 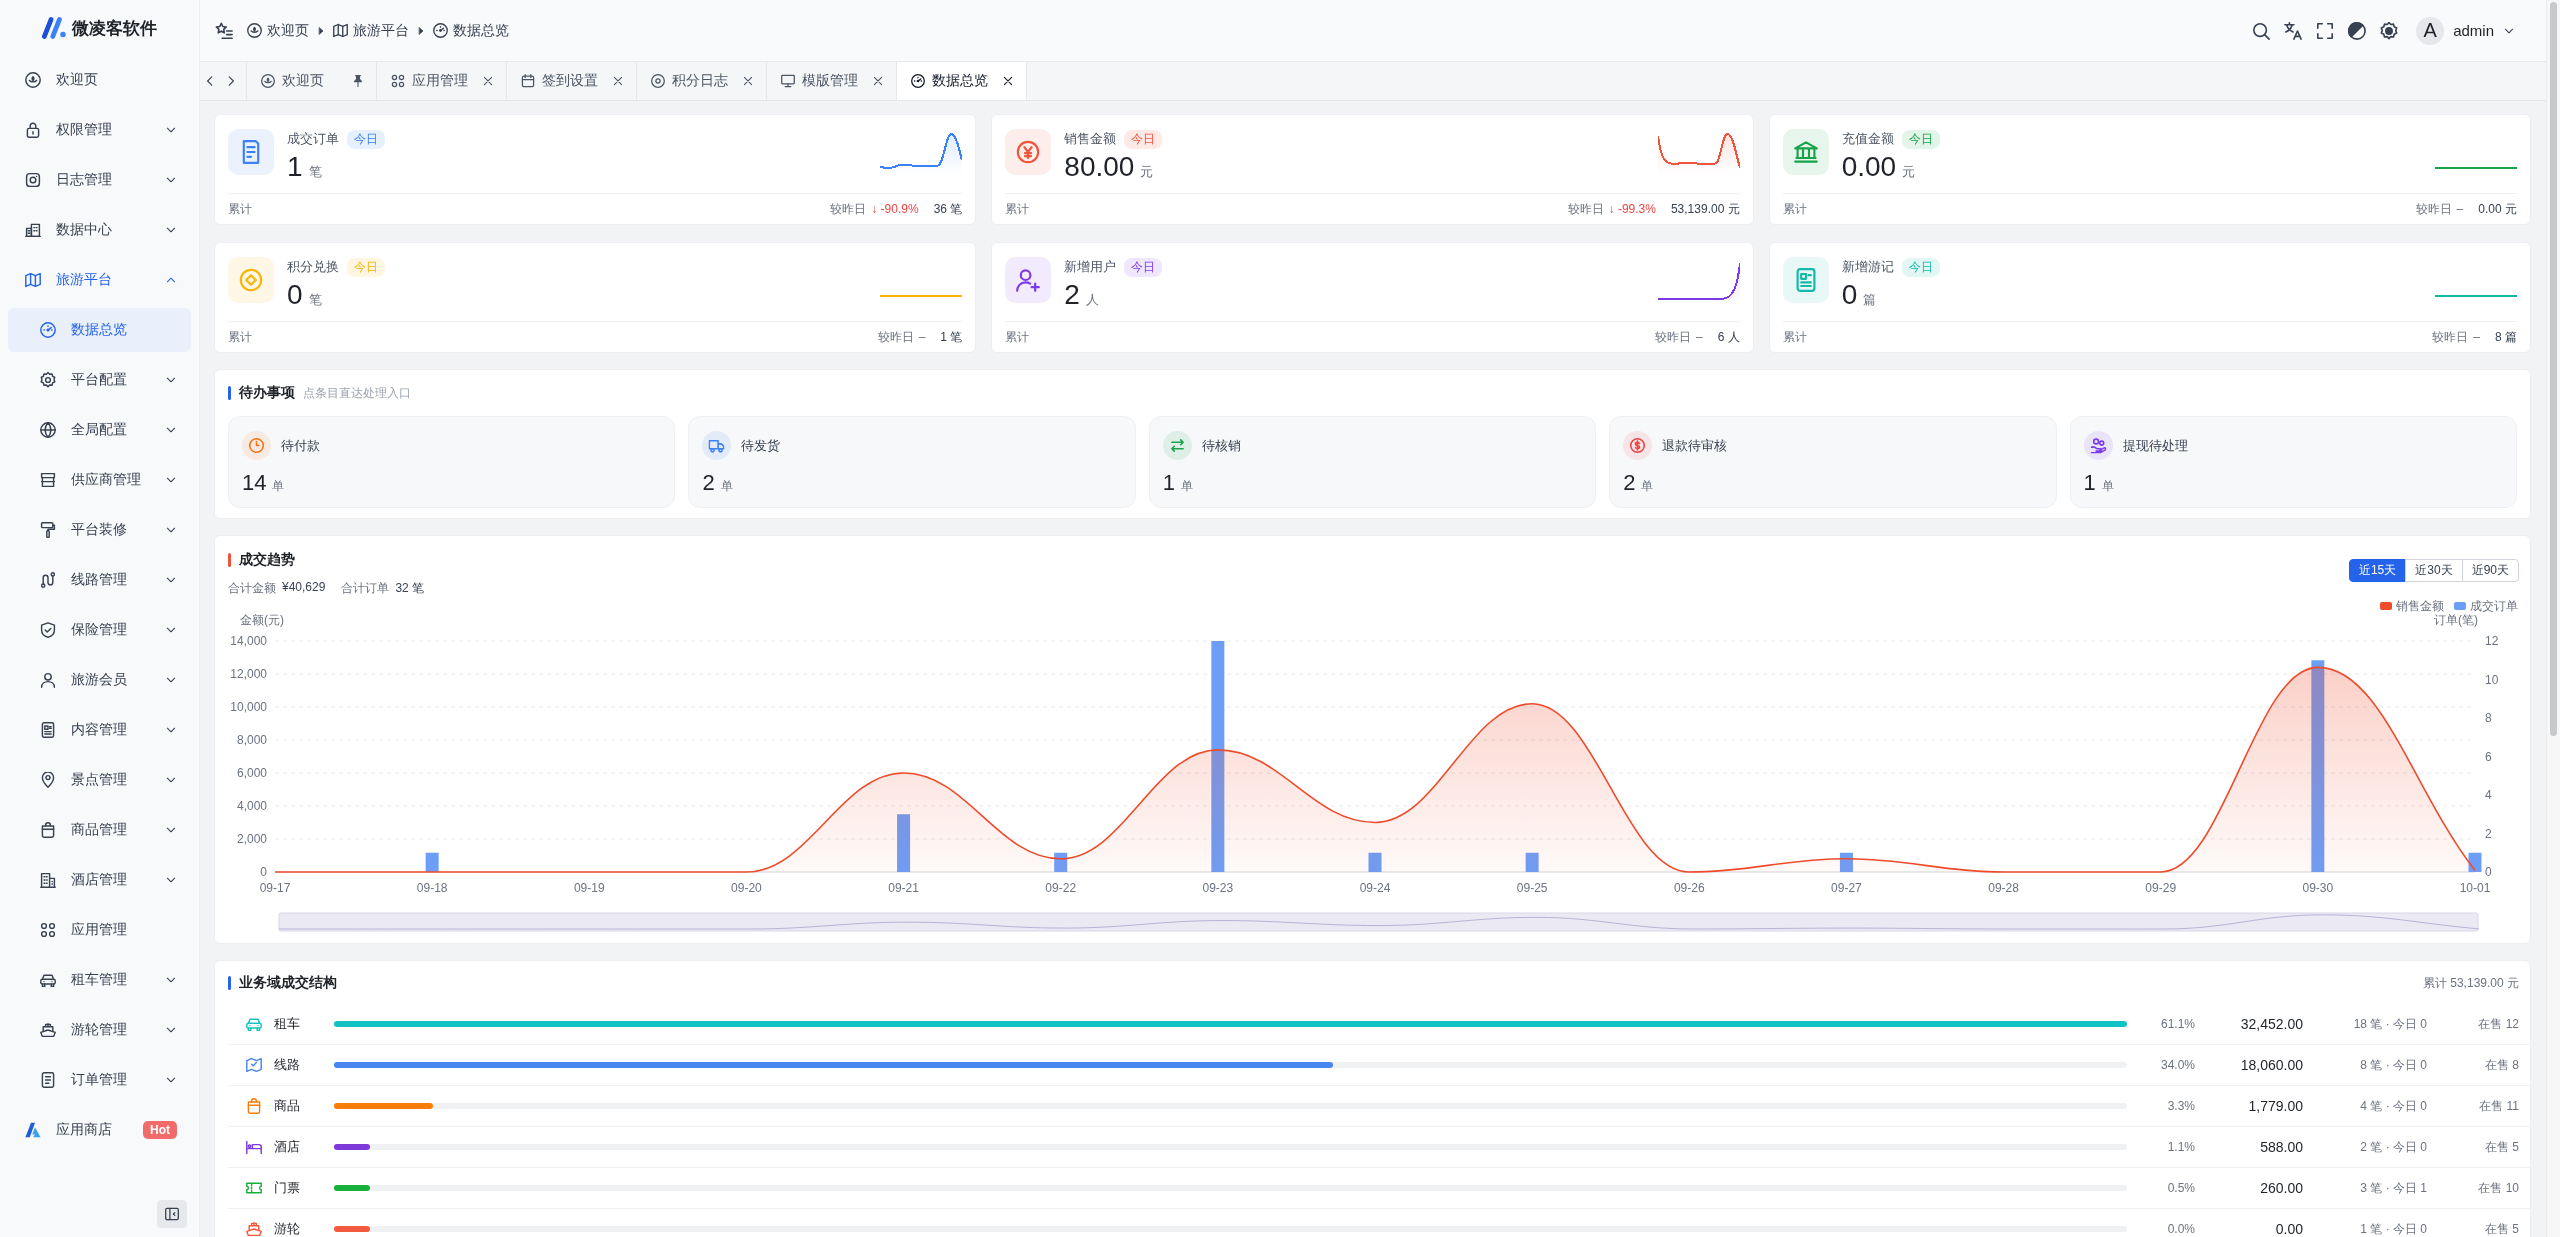 What do you see at coordinates (2488, 756) in the screenshot?
I see `axis-label: 6` at bounding box center [2488, 756].